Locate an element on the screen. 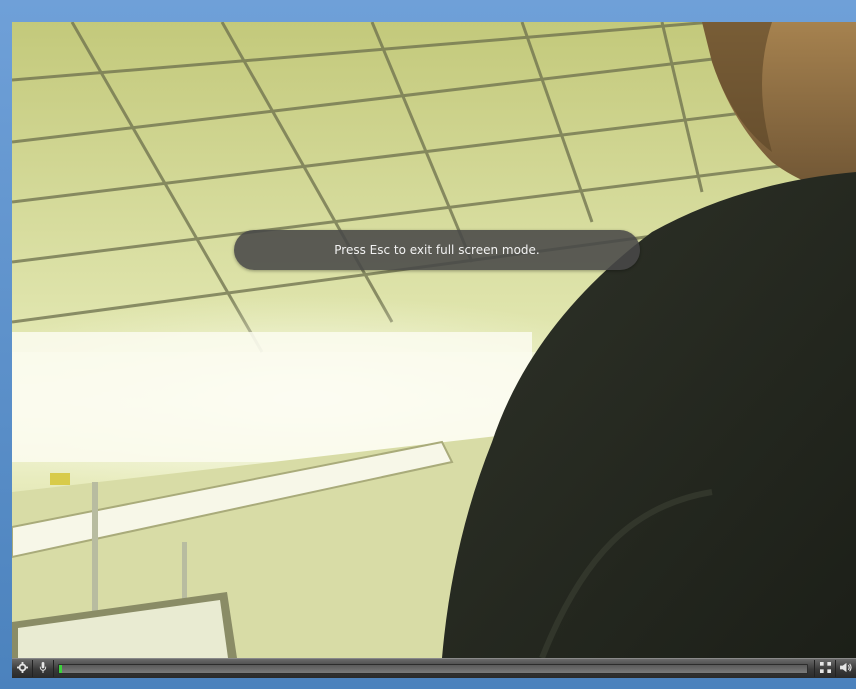 The width and height of the screenshot is (856, 689). fullscreen-toast-text: Press Esc to exit full screen mode. is located at coordinates (437, 250).